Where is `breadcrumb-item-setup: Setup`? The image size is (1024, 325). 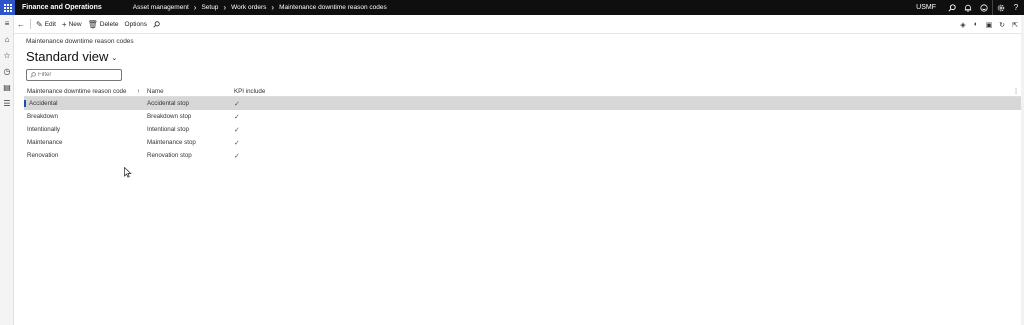 breadcrumb-item-setup: Setup is located at coordinates (209, 7).